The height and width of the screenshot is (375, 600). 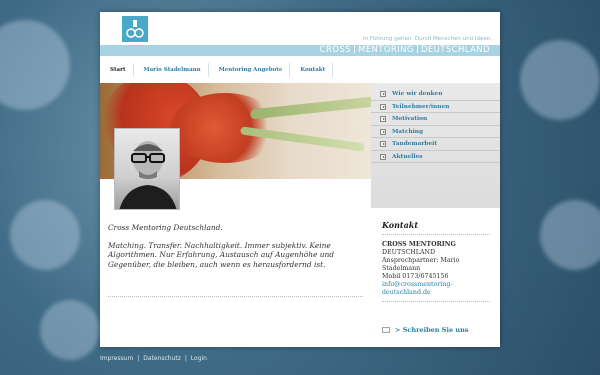 What do you see at coordinates (116, 358) in the screenshot?
I see `footer-impressum-link: Impressum` at bounding box center [116, 358].